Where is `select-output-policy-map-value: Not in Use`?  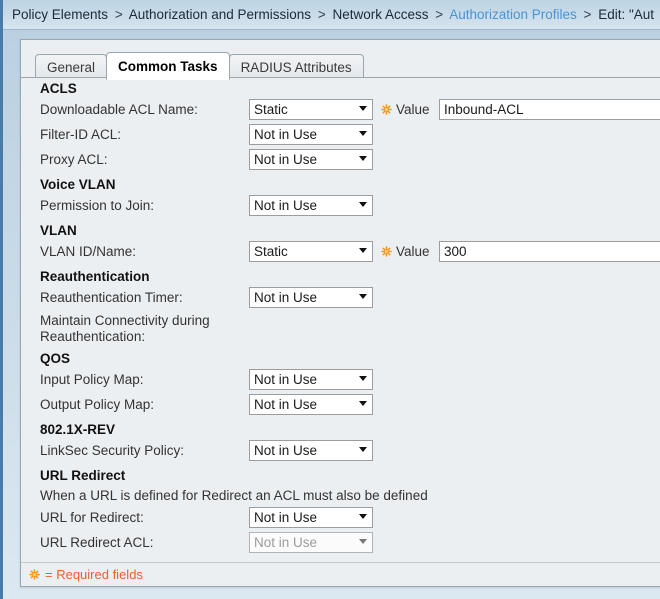 select-output-policy-map-value: Not in Use is located at coordinates (286, 404).